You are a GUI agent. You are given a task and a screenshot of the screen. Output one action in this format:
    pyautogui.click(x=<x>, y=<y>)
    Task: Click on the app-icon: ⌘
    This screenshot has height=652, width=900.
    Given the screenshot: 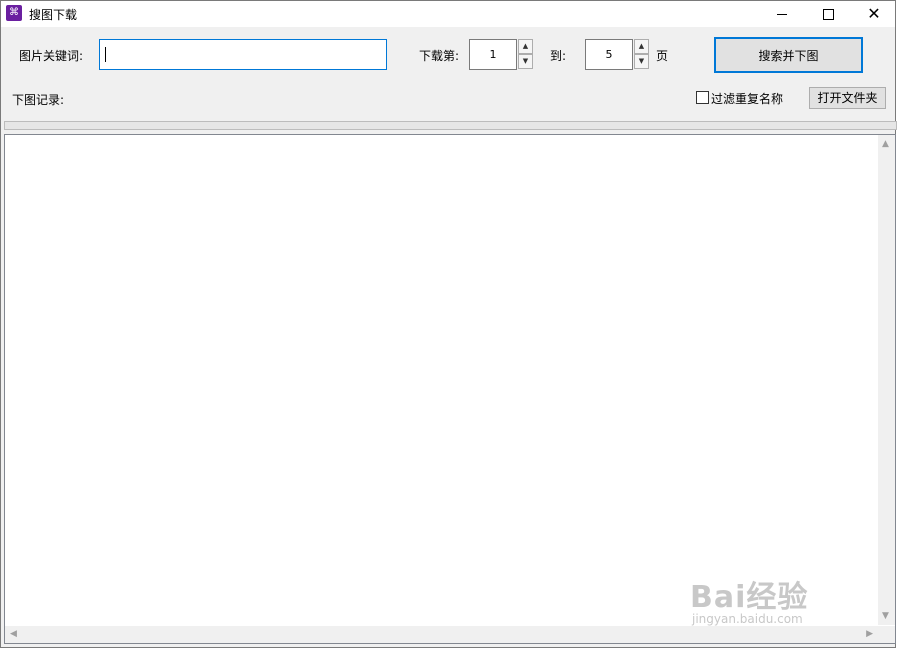 What is the action you would take?
    pyautogui.click(x=14, y=13)
    